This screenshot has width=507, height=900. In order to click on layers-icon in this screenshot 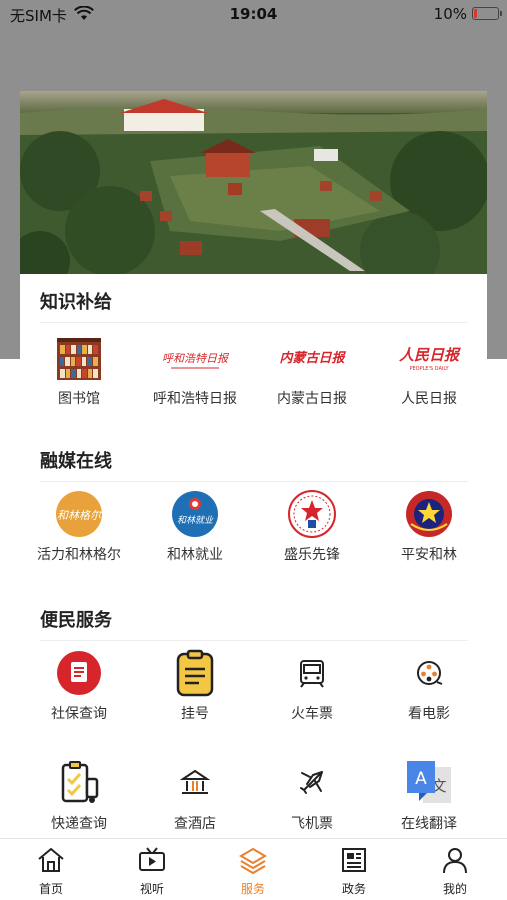, I will do `click(253, 860)`.